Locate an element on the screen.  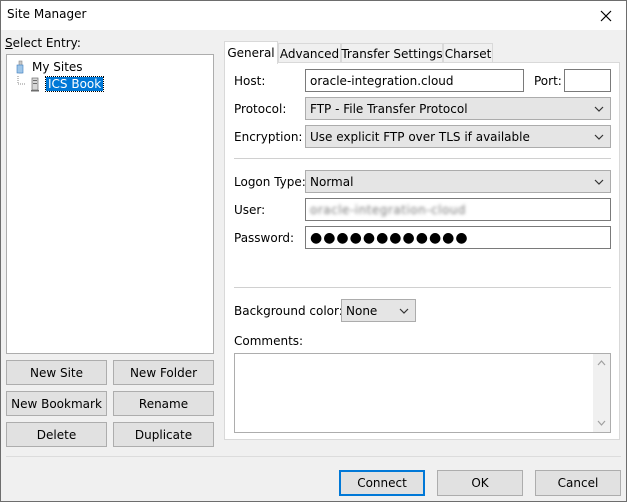
port-label: Port: is located at coordinates (548, 81).